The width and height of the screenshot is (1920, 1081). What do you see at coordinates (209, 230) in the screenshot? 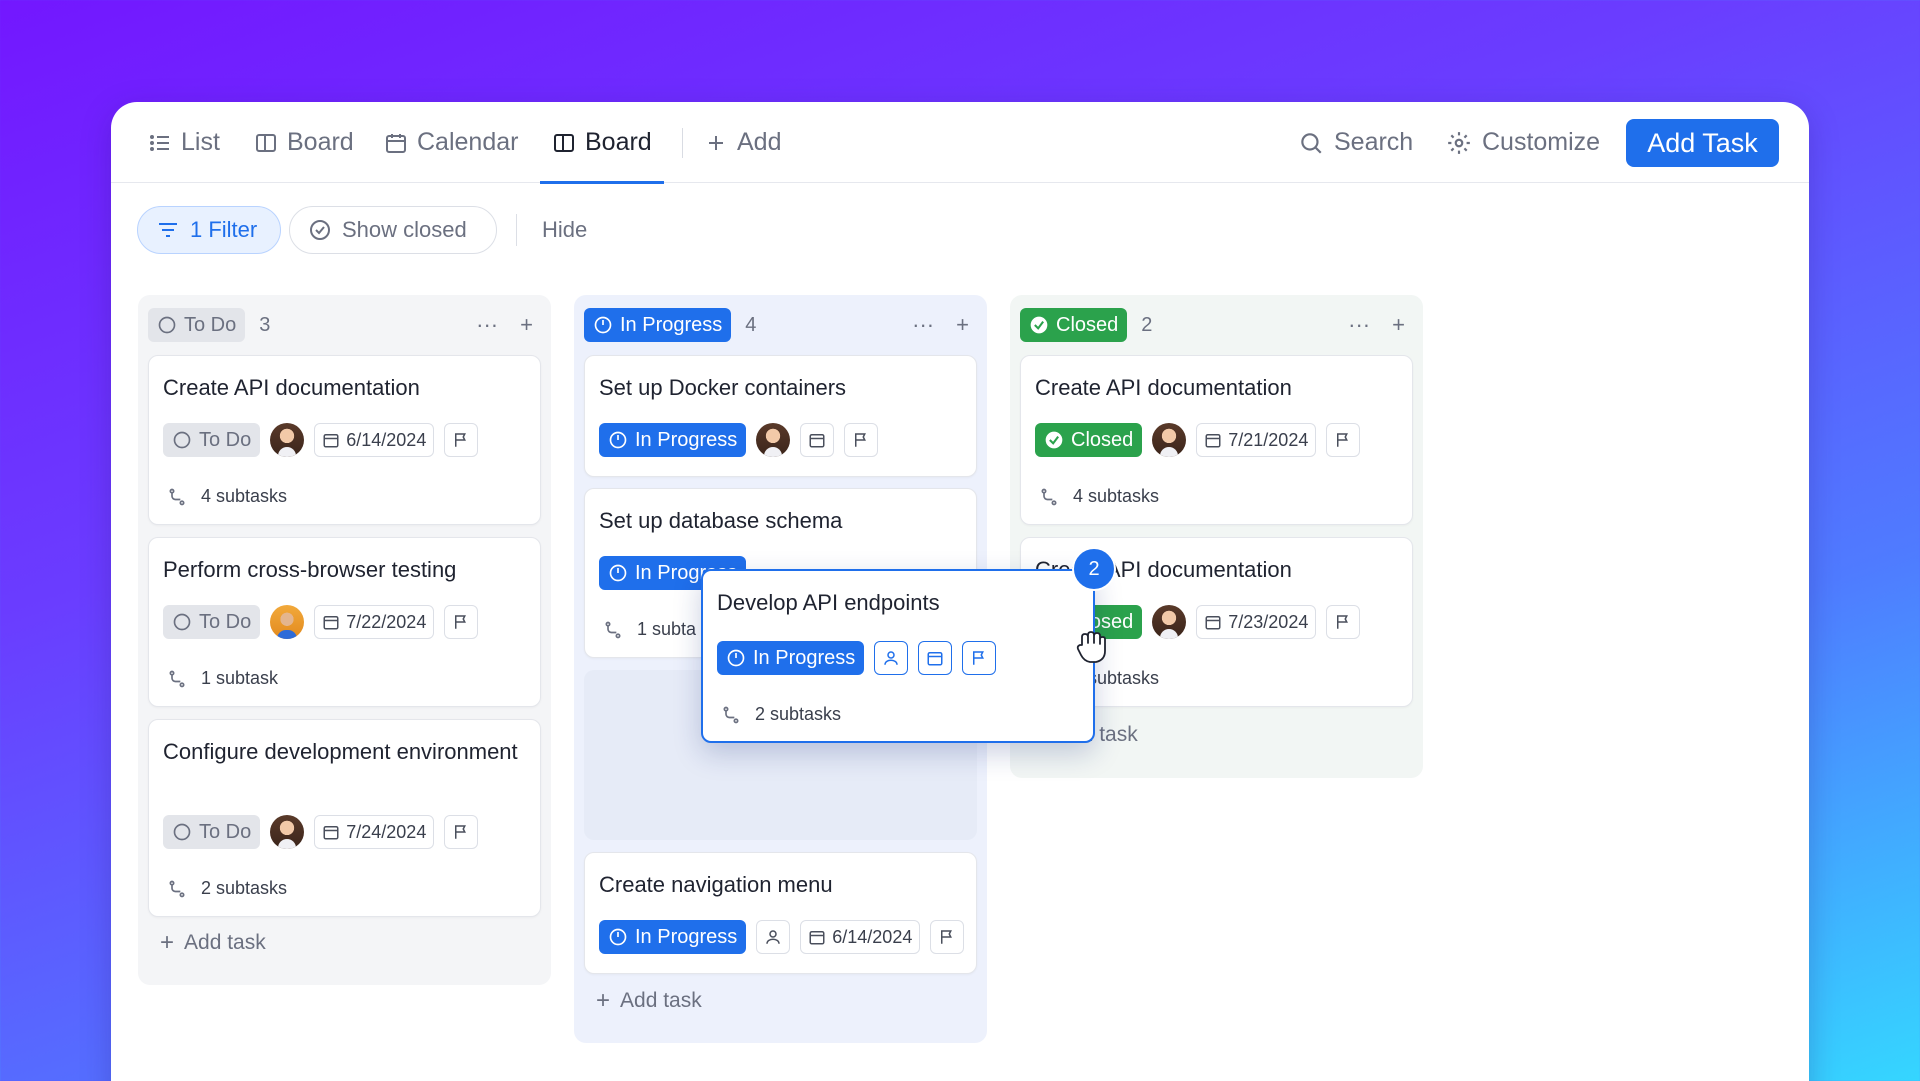
I see `filter-button: 1 Filter` at bounding box center [209, 230].